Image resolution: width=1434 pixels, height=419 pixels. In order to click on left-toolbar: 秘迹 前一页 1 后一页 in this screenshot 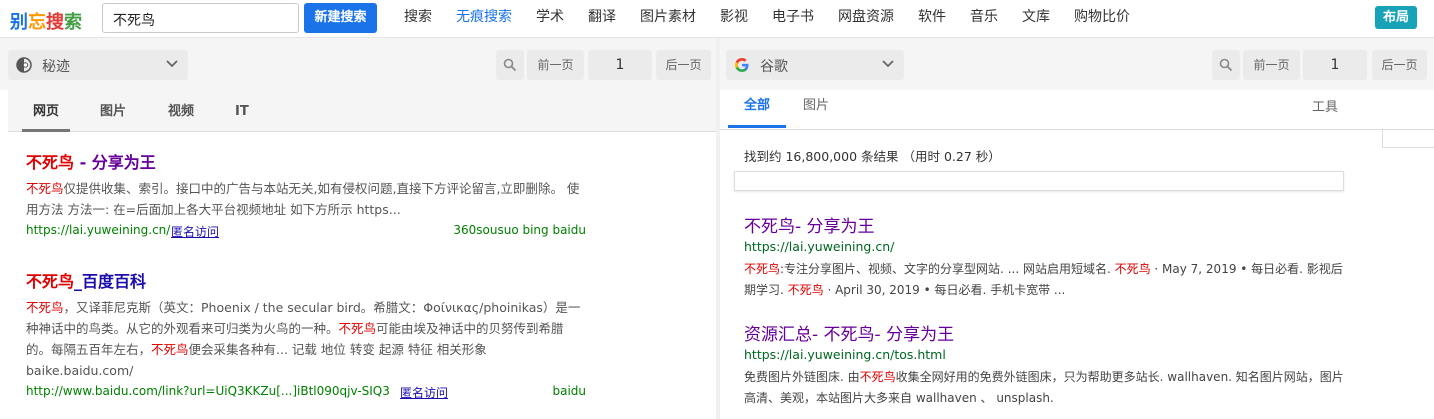, I will do `click(358, 64)`.